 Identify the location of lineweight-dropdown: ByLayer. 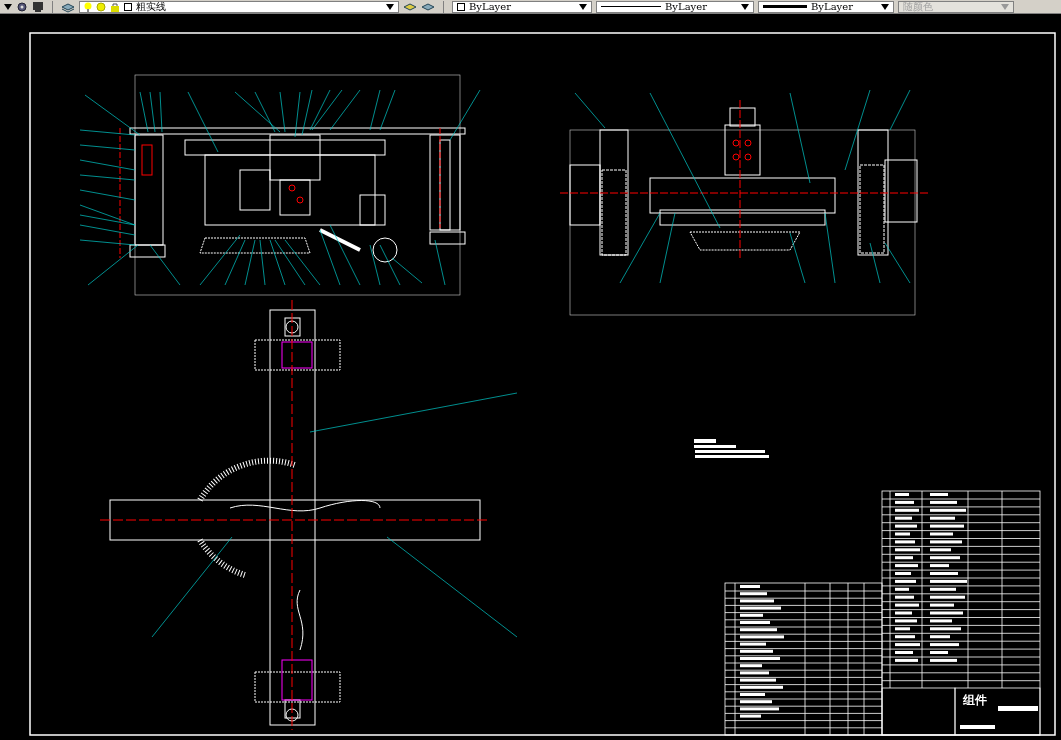
(826, 6).